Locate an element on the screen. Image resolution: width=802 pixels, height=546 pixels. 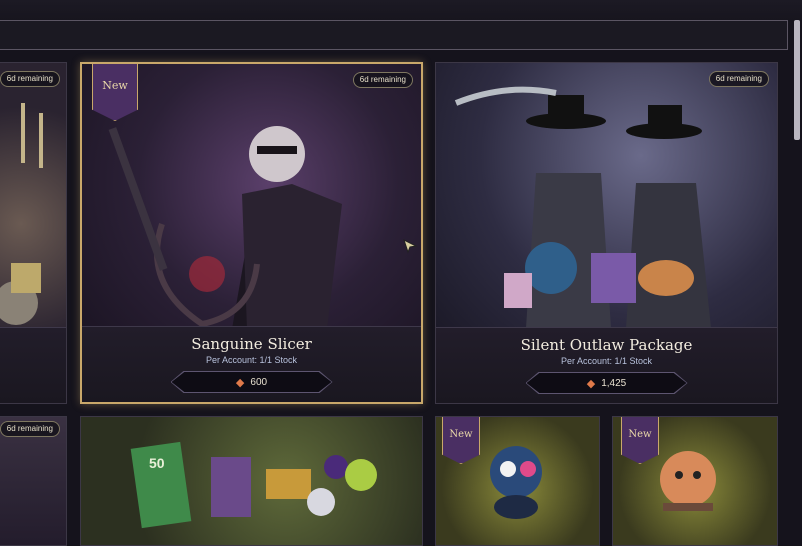
product-title: Silent Outlaw Package is located at coordinates (606, 345).